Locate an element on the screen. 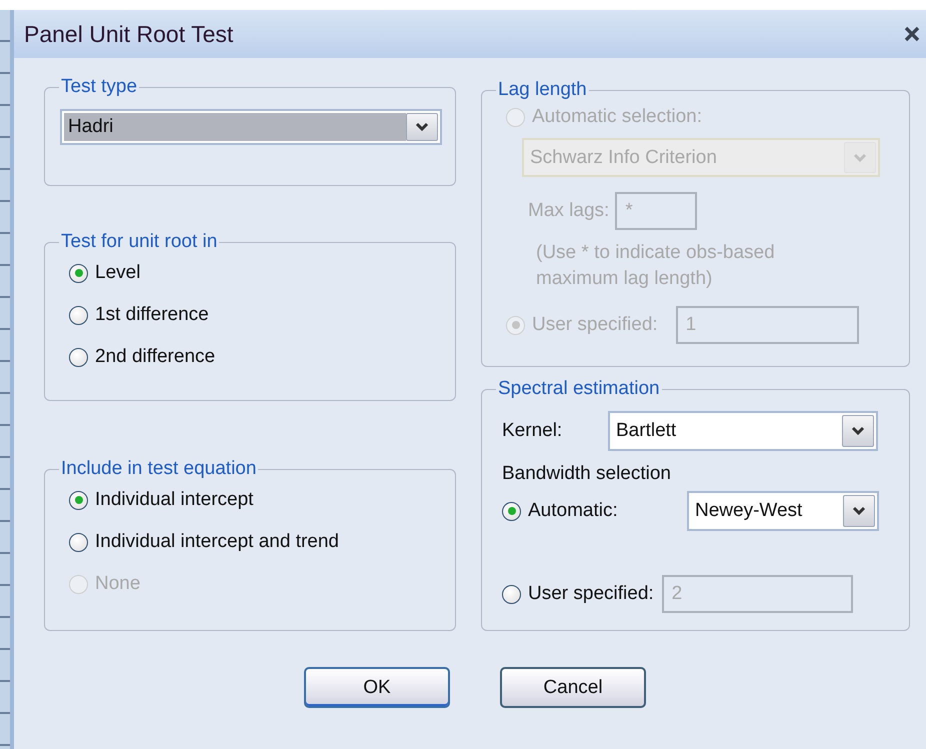 This screenshot has height=749, width=926. group-title: Test type is located at coordinates (99, 87).